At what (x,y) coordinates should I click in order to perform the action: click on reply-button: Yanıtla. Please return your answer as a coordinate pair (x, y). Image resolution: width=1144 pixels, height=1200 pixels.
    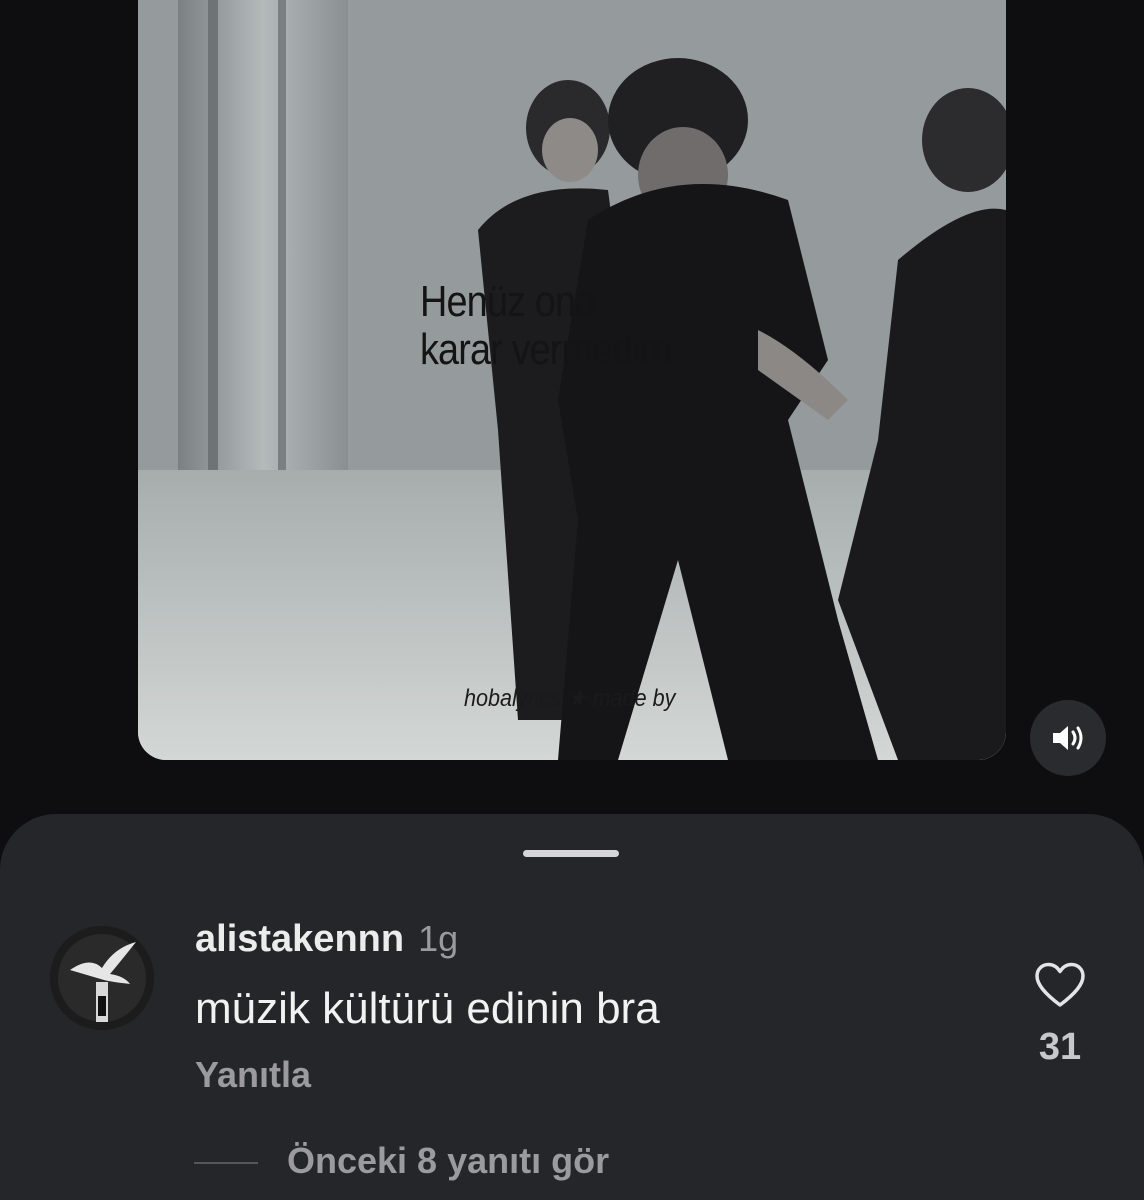
    Looking at the image, I should click on (253, 1075).